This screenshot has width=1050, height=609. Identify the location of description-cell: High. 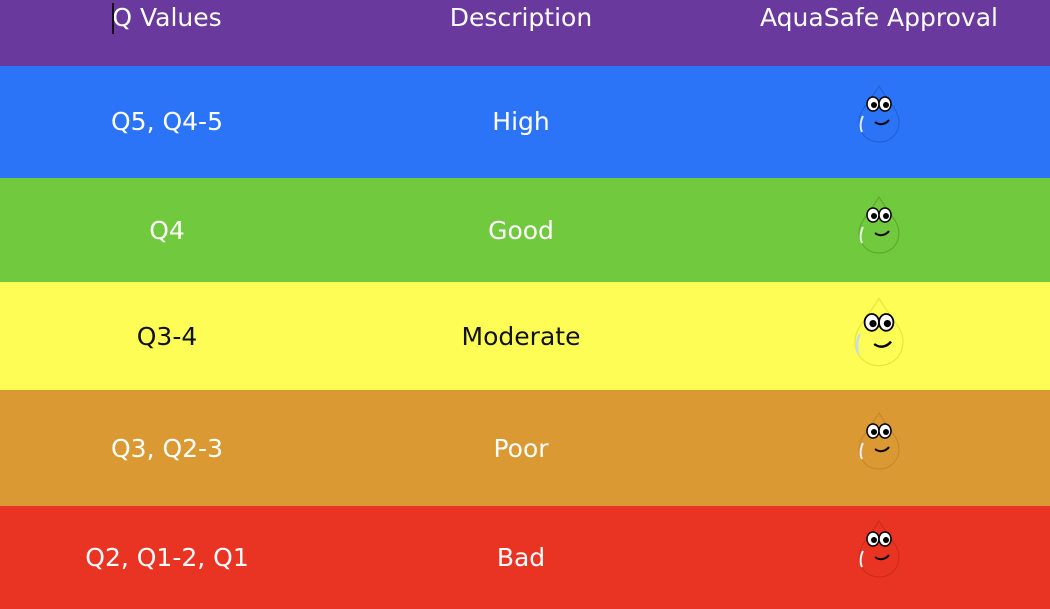
(521, 121).